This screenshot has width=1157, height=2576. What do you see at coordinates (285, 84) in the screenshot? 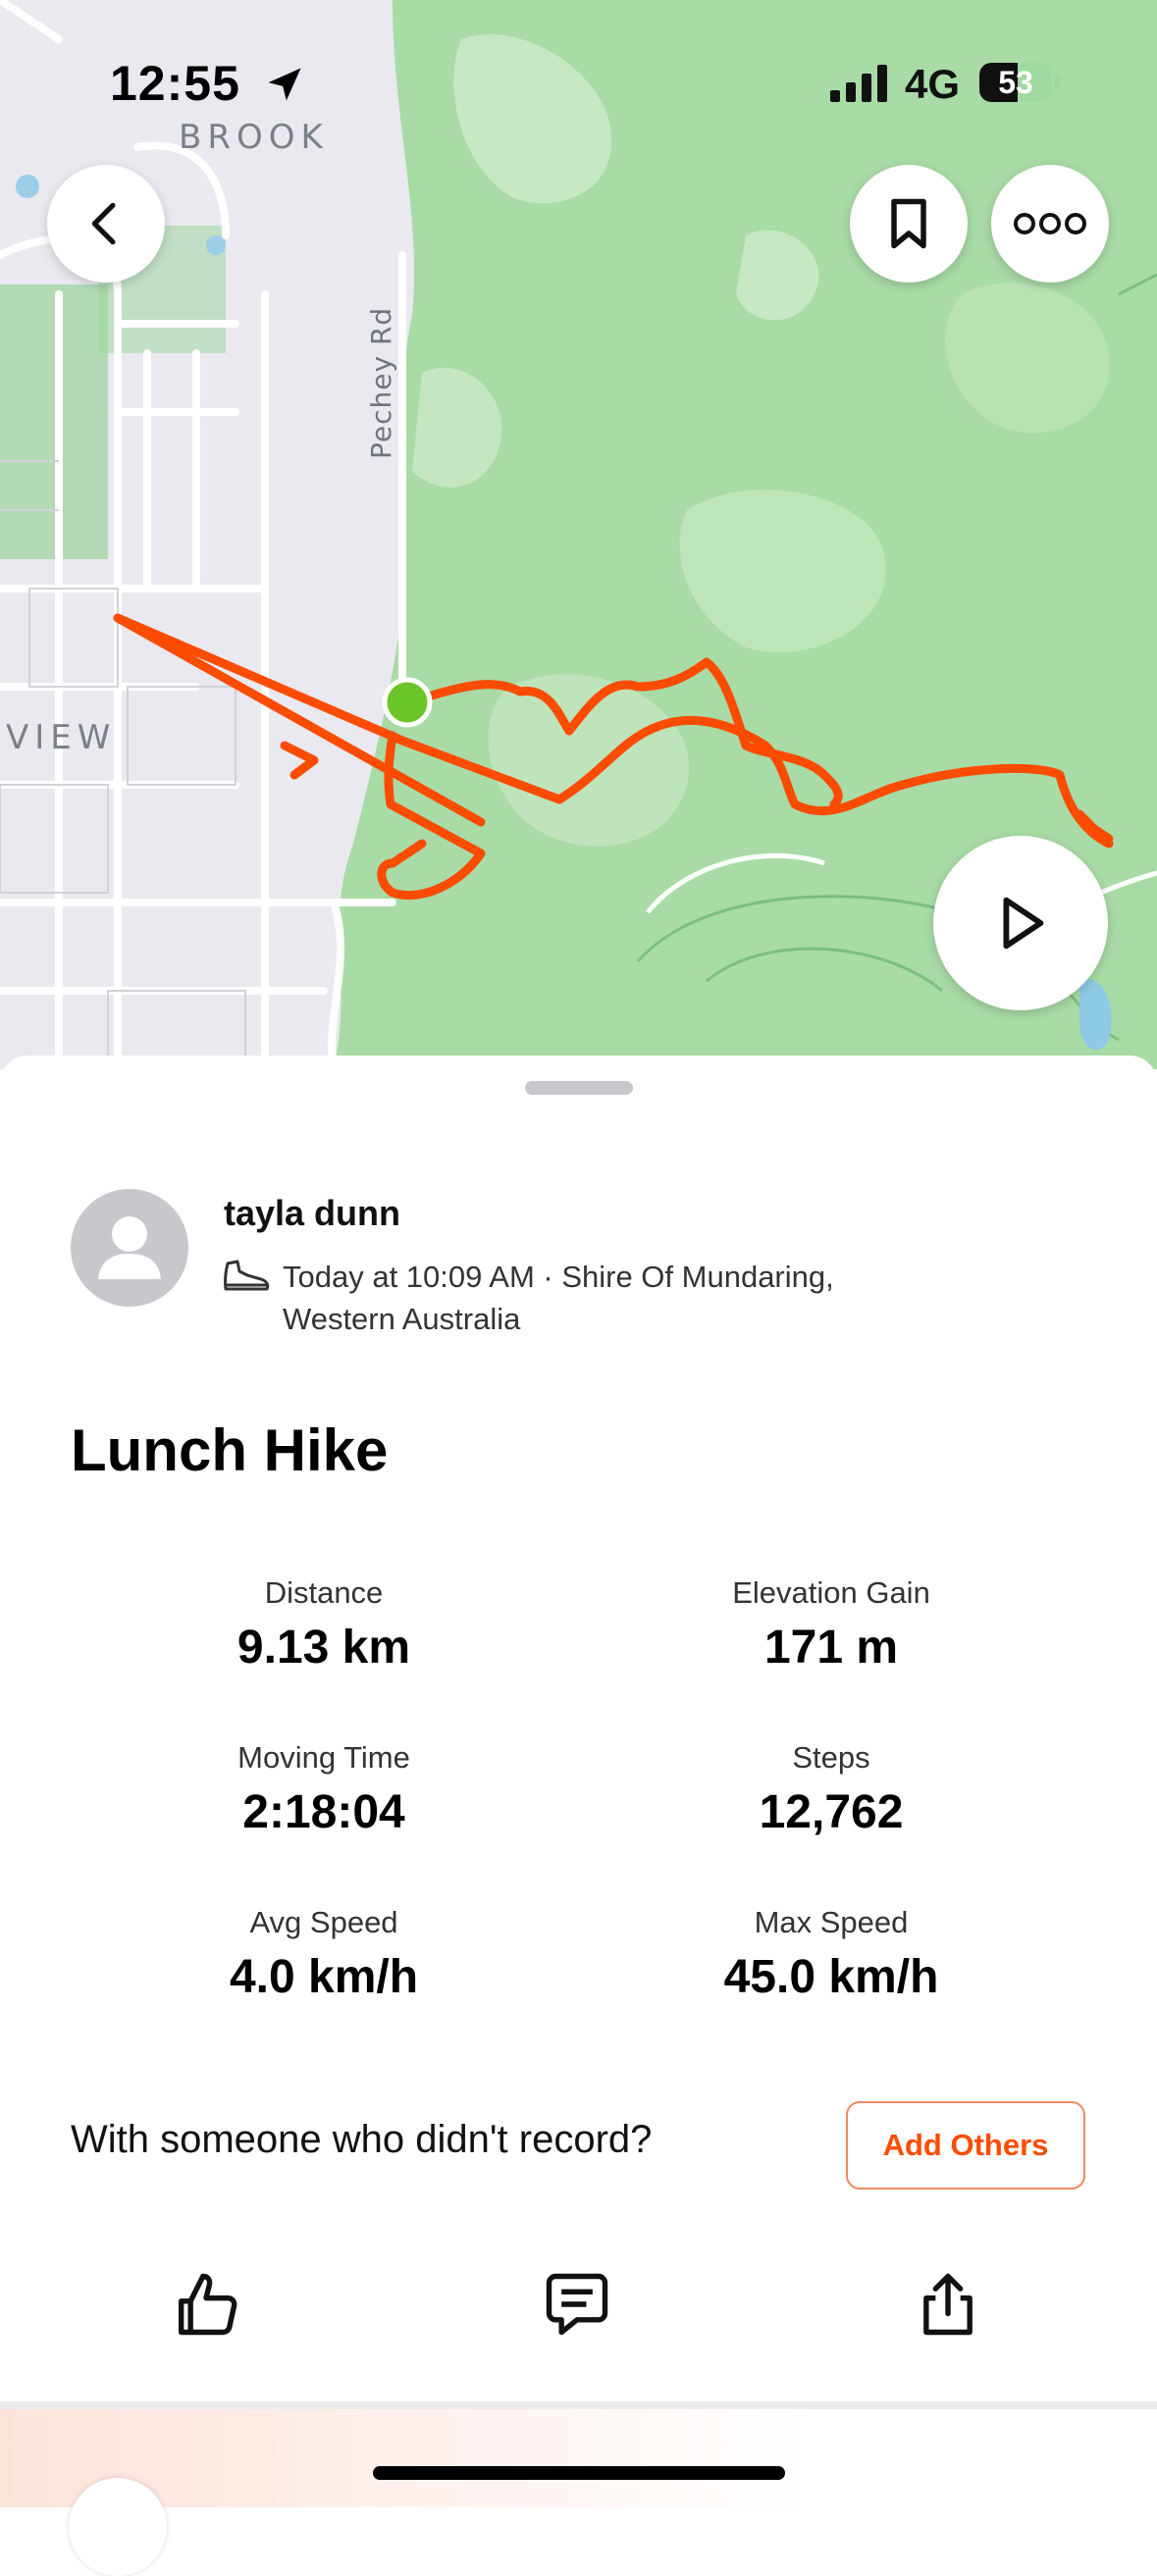
I see `location-arrow-icon` at bounding box center [285, 84].